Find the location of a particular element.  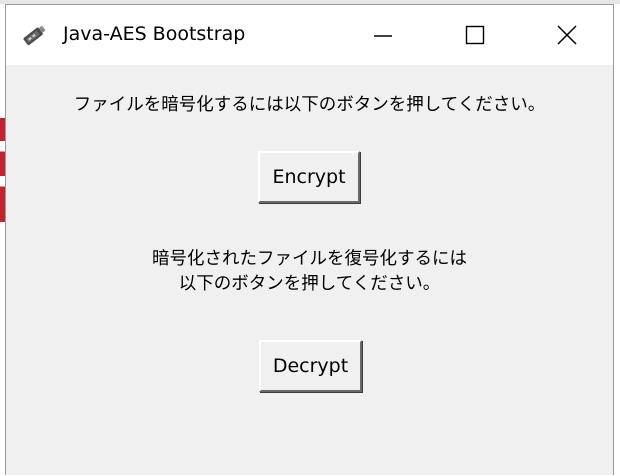

minimize-button is located at coordinates (383, 35).